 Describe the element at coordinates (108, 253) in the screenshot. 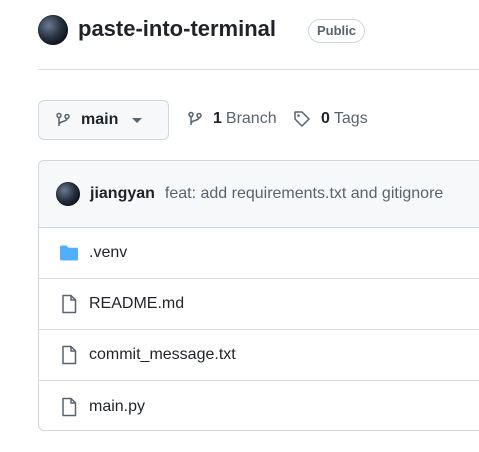

I see `file-name: .venv` at that location.